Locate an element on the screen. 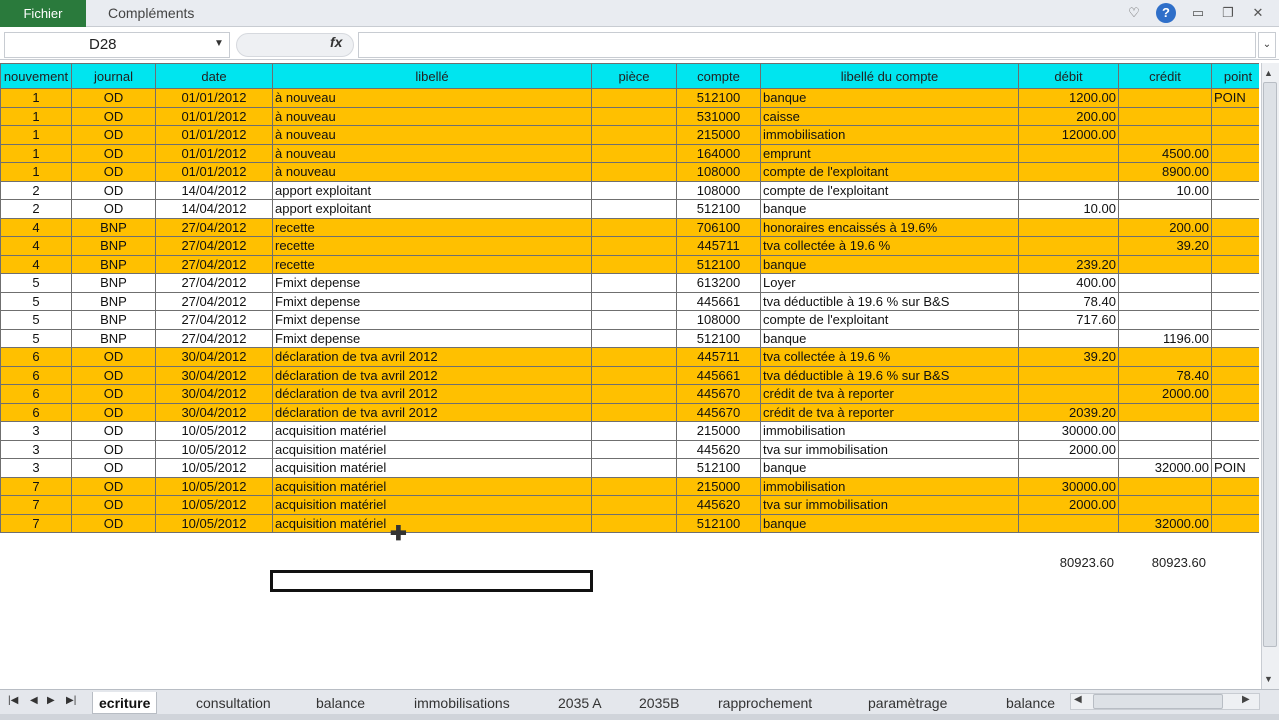  scroll-down-icon: ▼ is located at coordinates (1268, 679).